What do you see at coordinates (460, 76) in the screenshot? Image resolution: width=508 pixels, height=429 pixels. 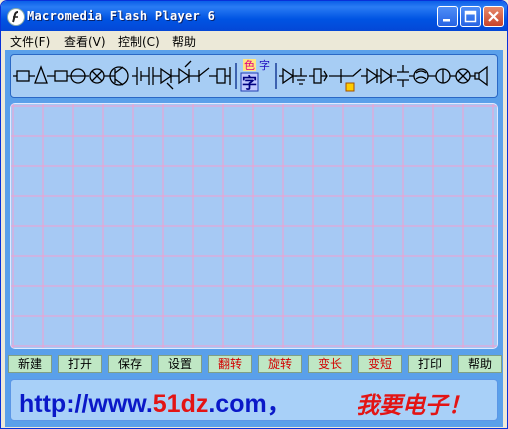 I see `lamp-icon` at bounding box center [460, 76].